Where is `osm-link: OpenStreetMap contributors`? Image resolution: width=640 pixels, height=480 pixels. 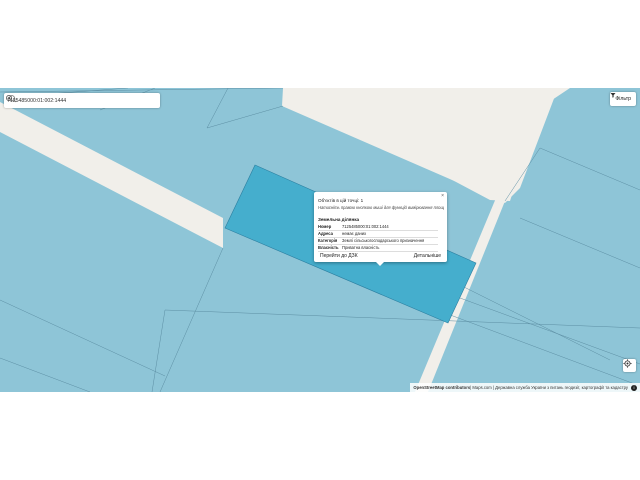
osm-link: OpenStreetMap contributors is located at coordinates (441, 387).